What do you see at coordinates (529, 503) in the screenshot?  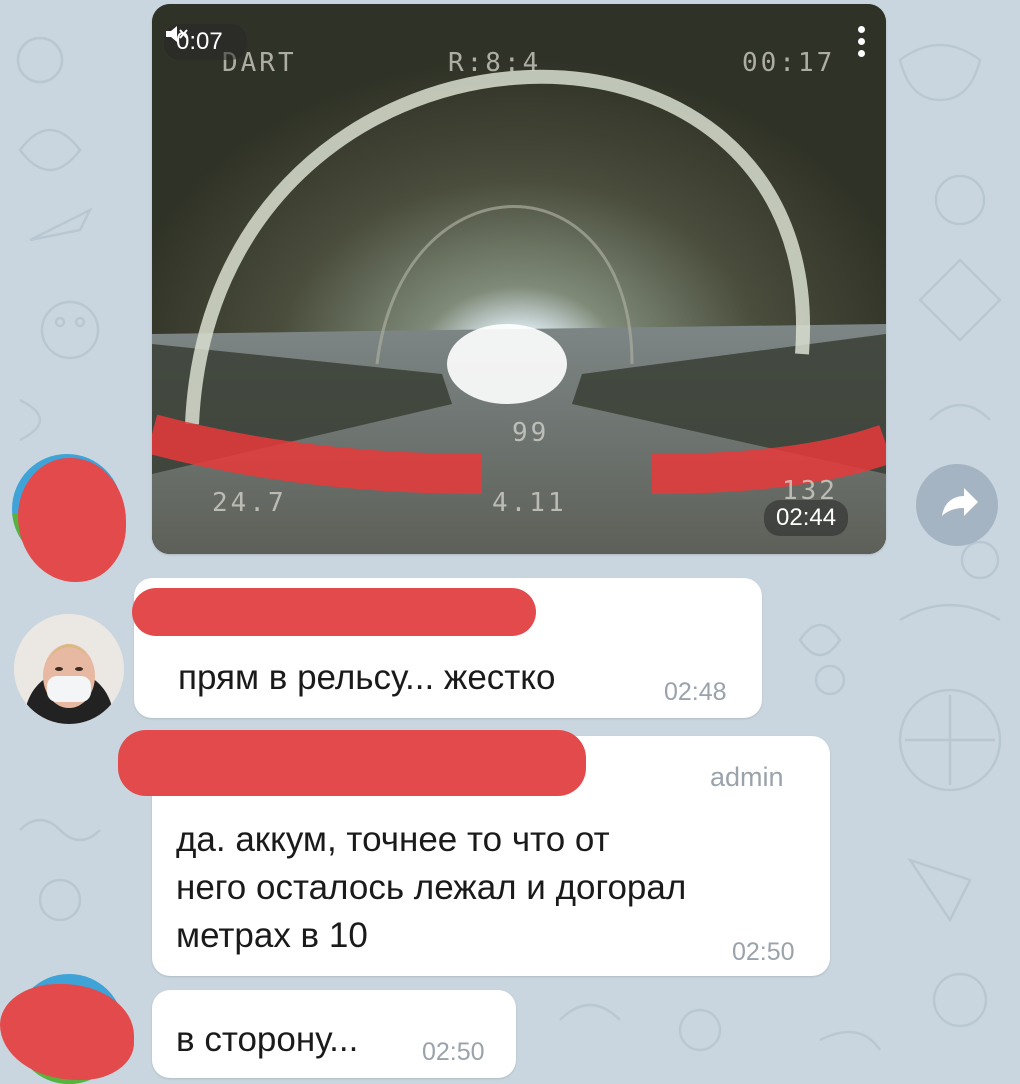 I see `osd-cell-voltage: 4.11` at bounding box center [529, 503].